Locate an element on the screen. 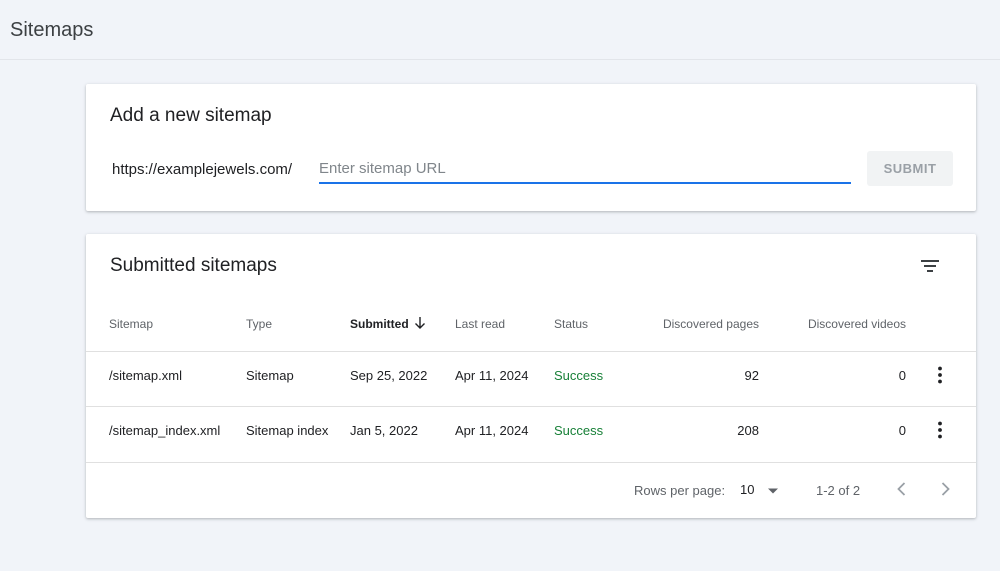 The image size is (1000, 571). page-header: Sitemaps is located at coordinates (500, 30).